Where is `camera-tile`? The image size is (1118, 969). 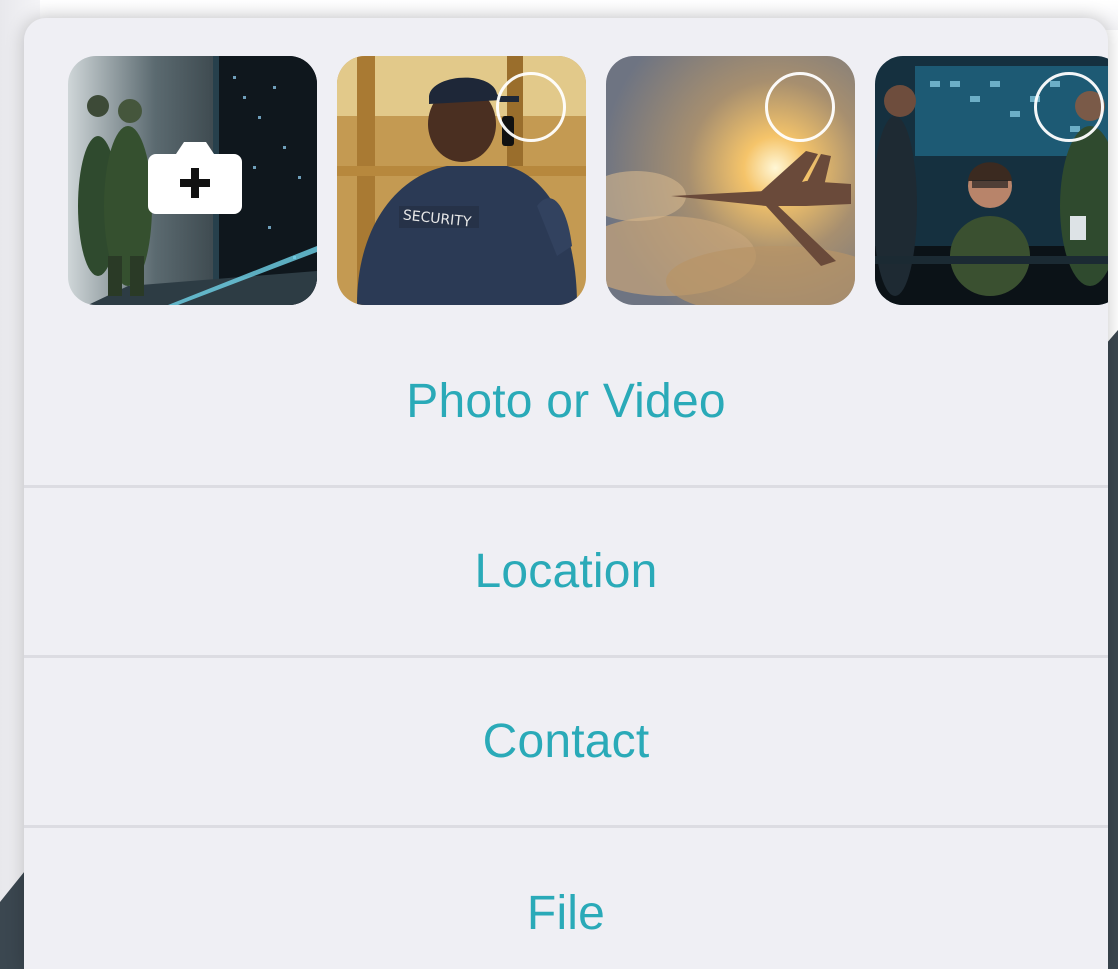
camera-tile is located at coordinates (192, 180).